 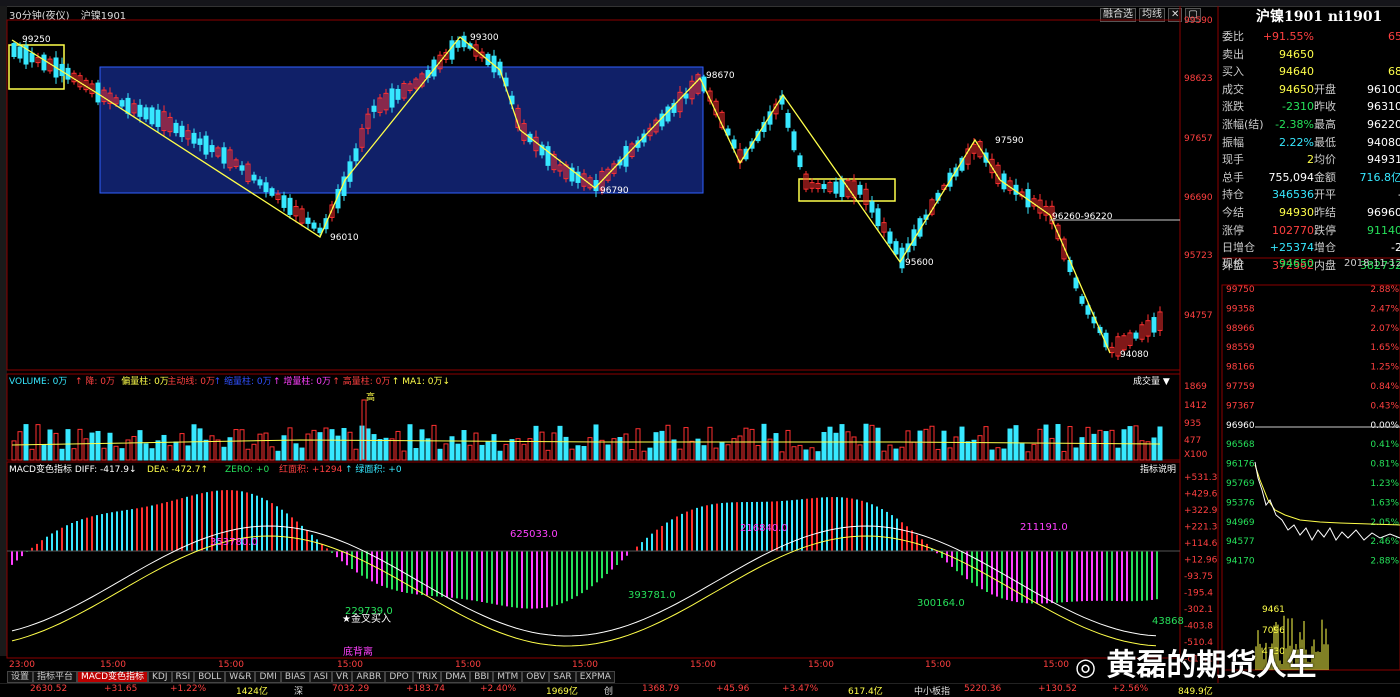 I want to click on volume-legend-item: ↑ 增量柱: 0万, so click(x=302, y=381).